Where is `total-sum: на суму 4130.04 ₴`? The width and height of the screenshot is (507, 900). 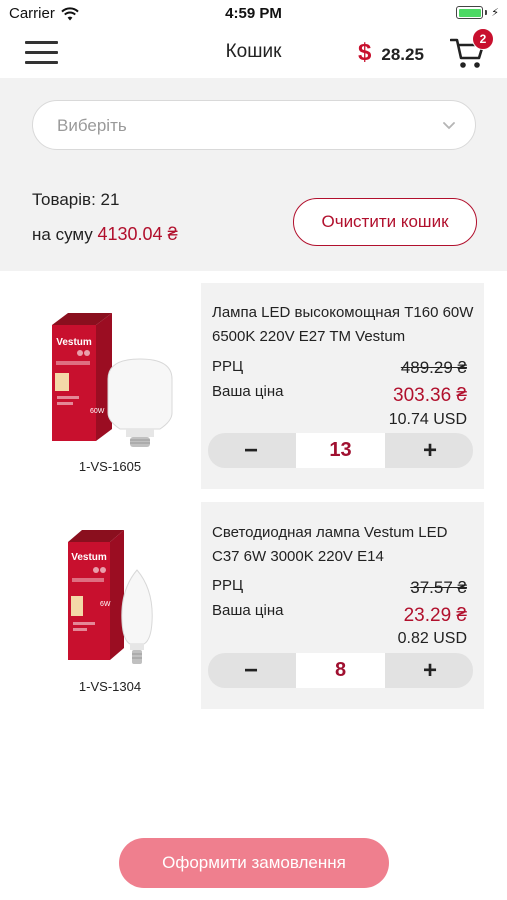 total-sum: на суму 4130.04 ₴ is located at coordinates (105, 234).